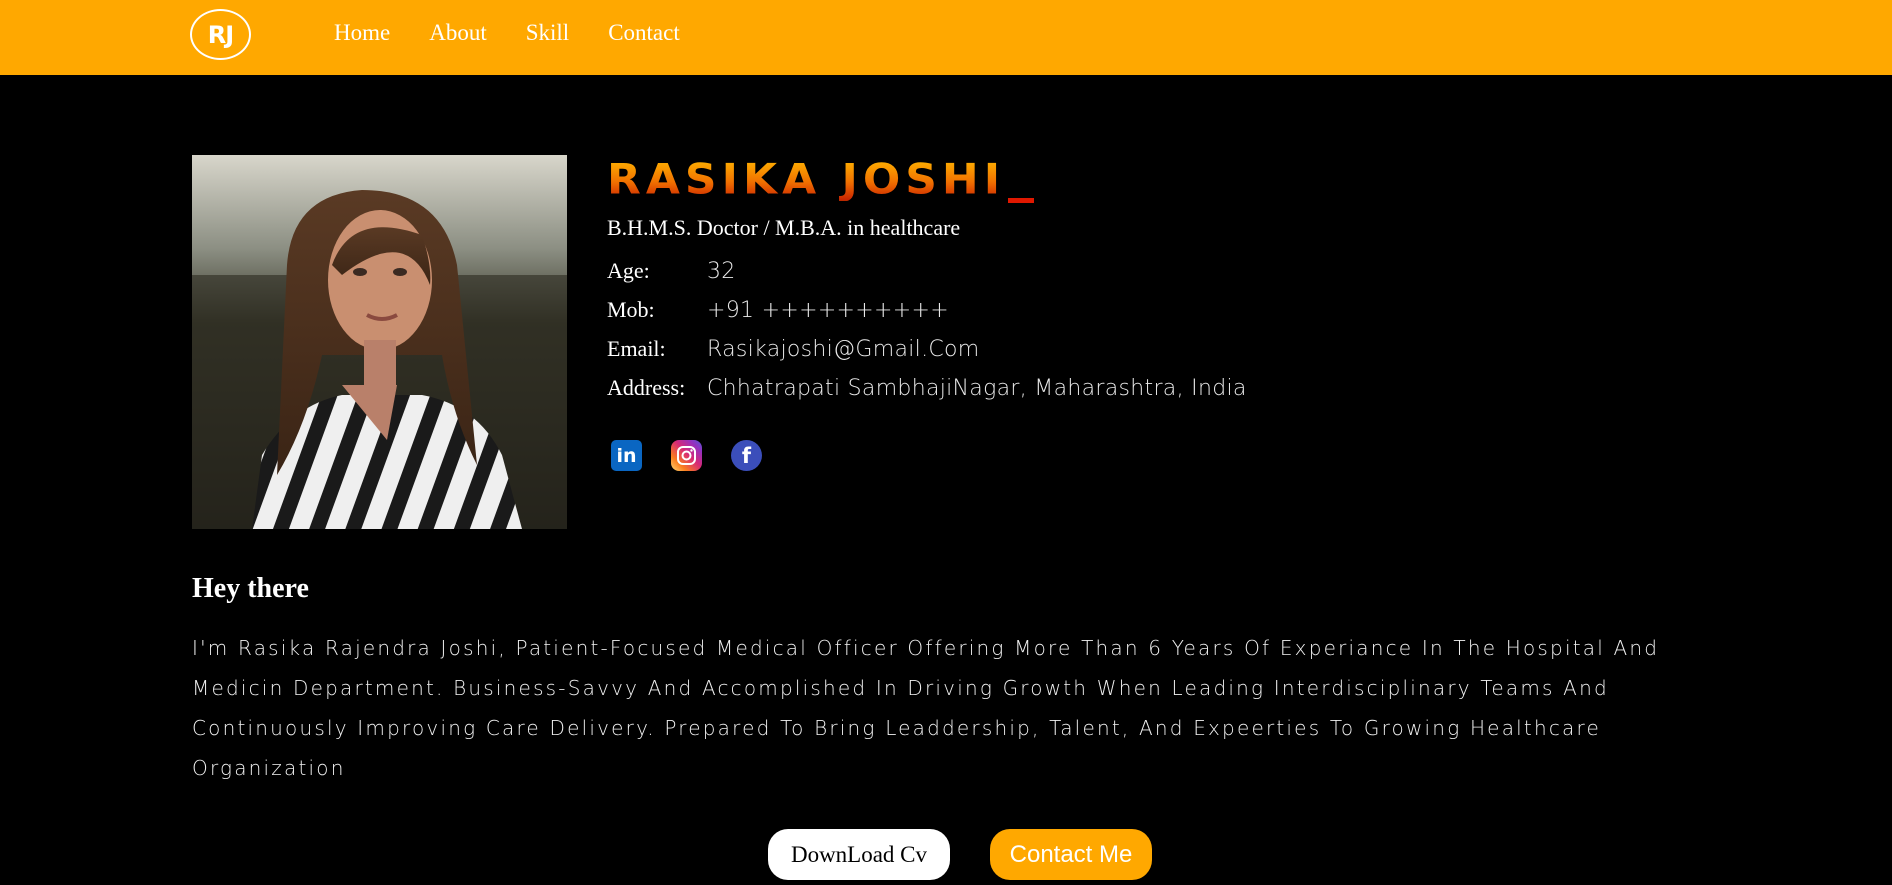  I want to click on profile-name: Rasika Joshi, so click(806, 179).